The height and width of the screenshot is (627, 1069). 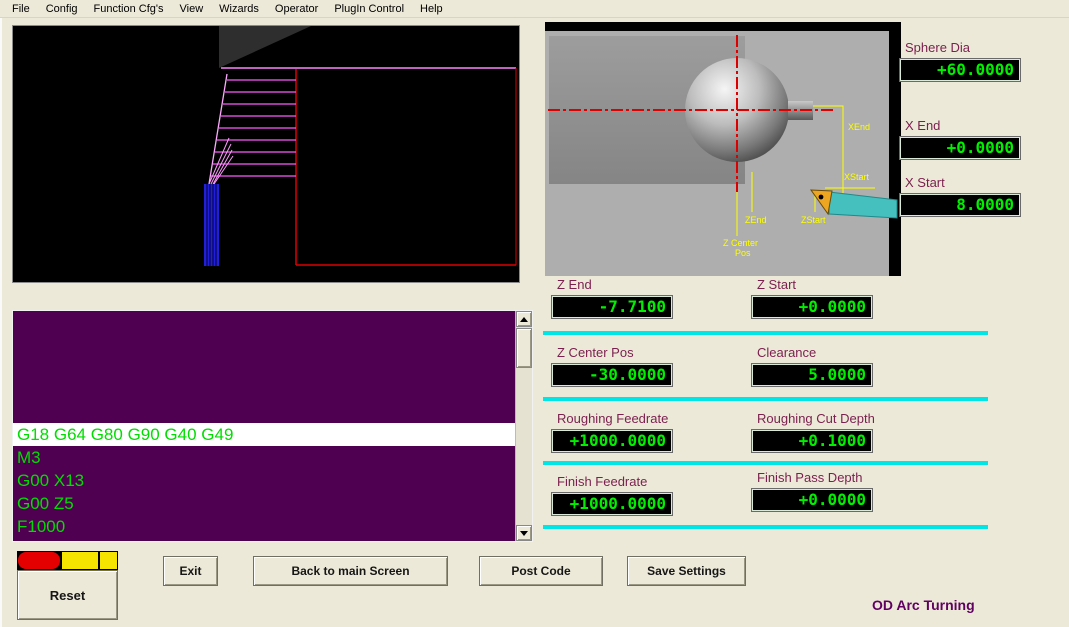 I want to click on field-x-start: X Start 8.0000, so click(x=960, y=195).